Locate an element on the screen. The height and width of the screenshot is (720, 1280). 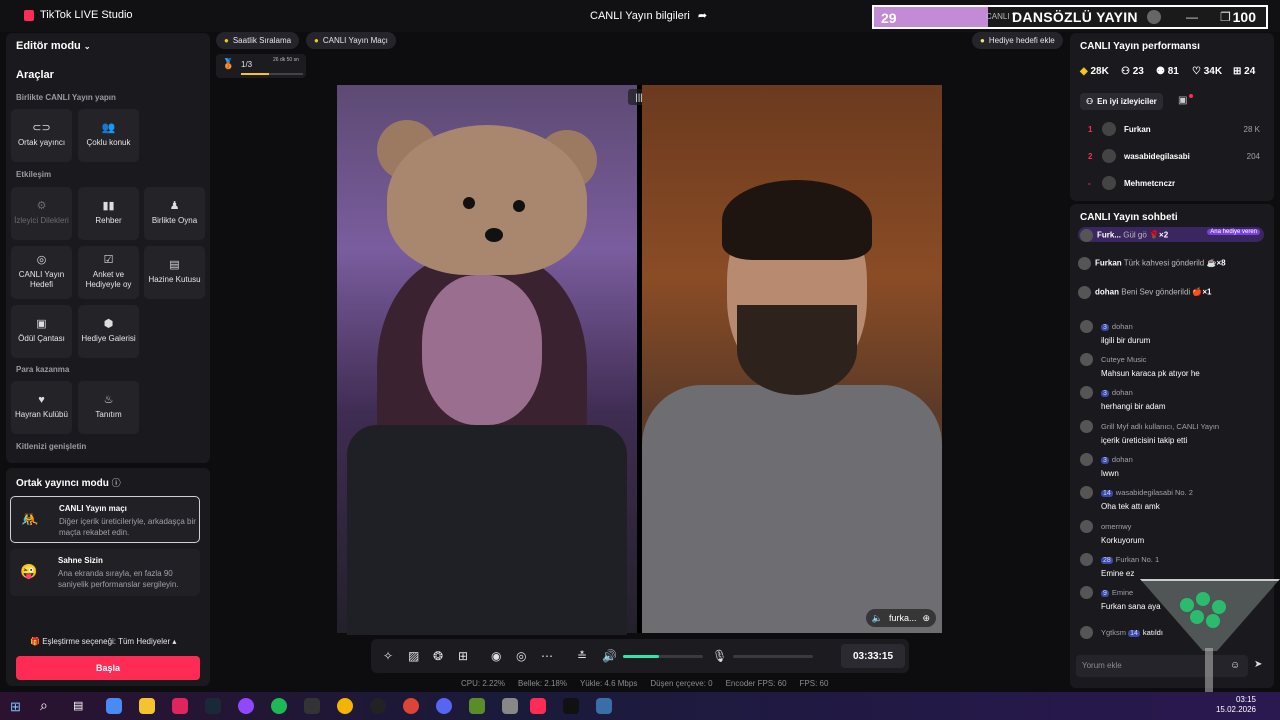
chrome-icon is located at coordinates (345, 706).